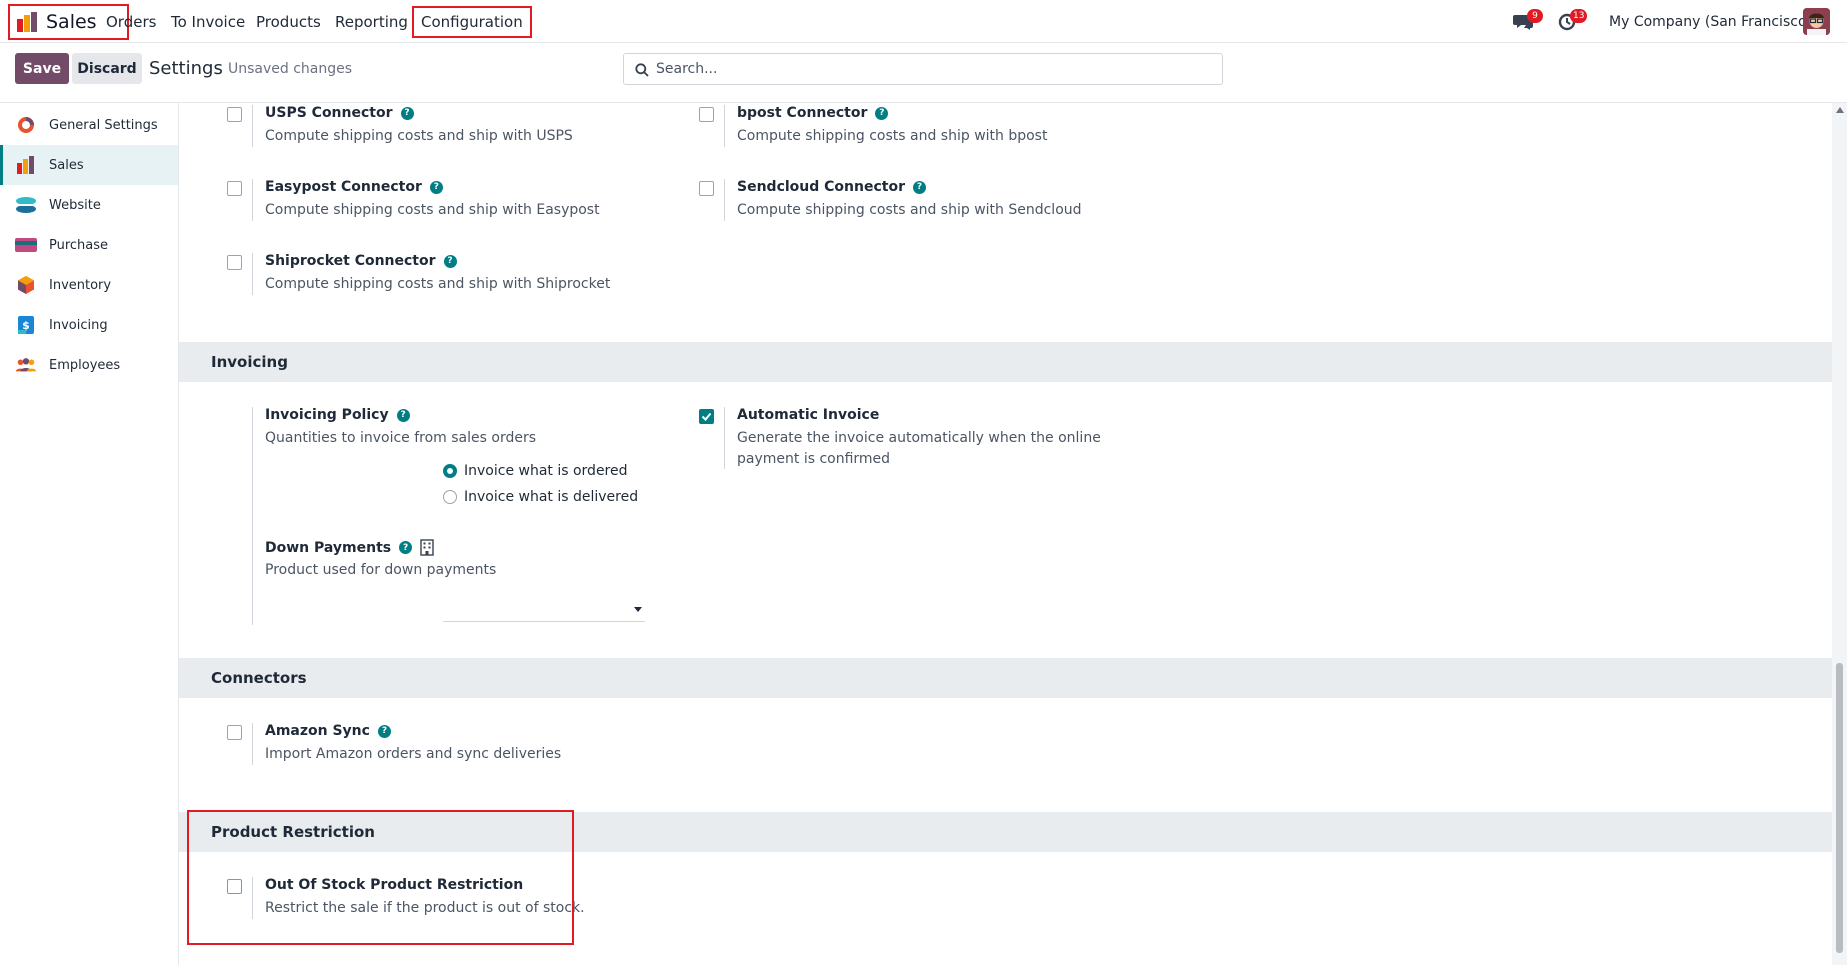  Describe the element at coordinates (808, 415) in the screenshot. I see `setting-title: Automatic Invoice` at that location.